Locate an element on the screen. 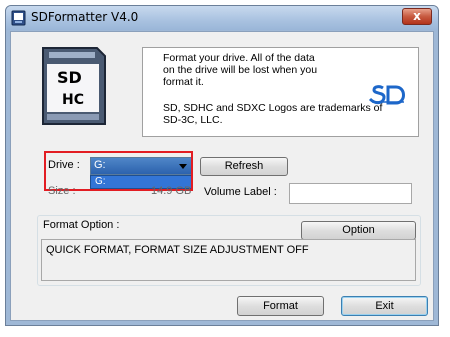 This screenshot has height=337, width=450. chevron-down-icon is located at coordinates (183, 166).